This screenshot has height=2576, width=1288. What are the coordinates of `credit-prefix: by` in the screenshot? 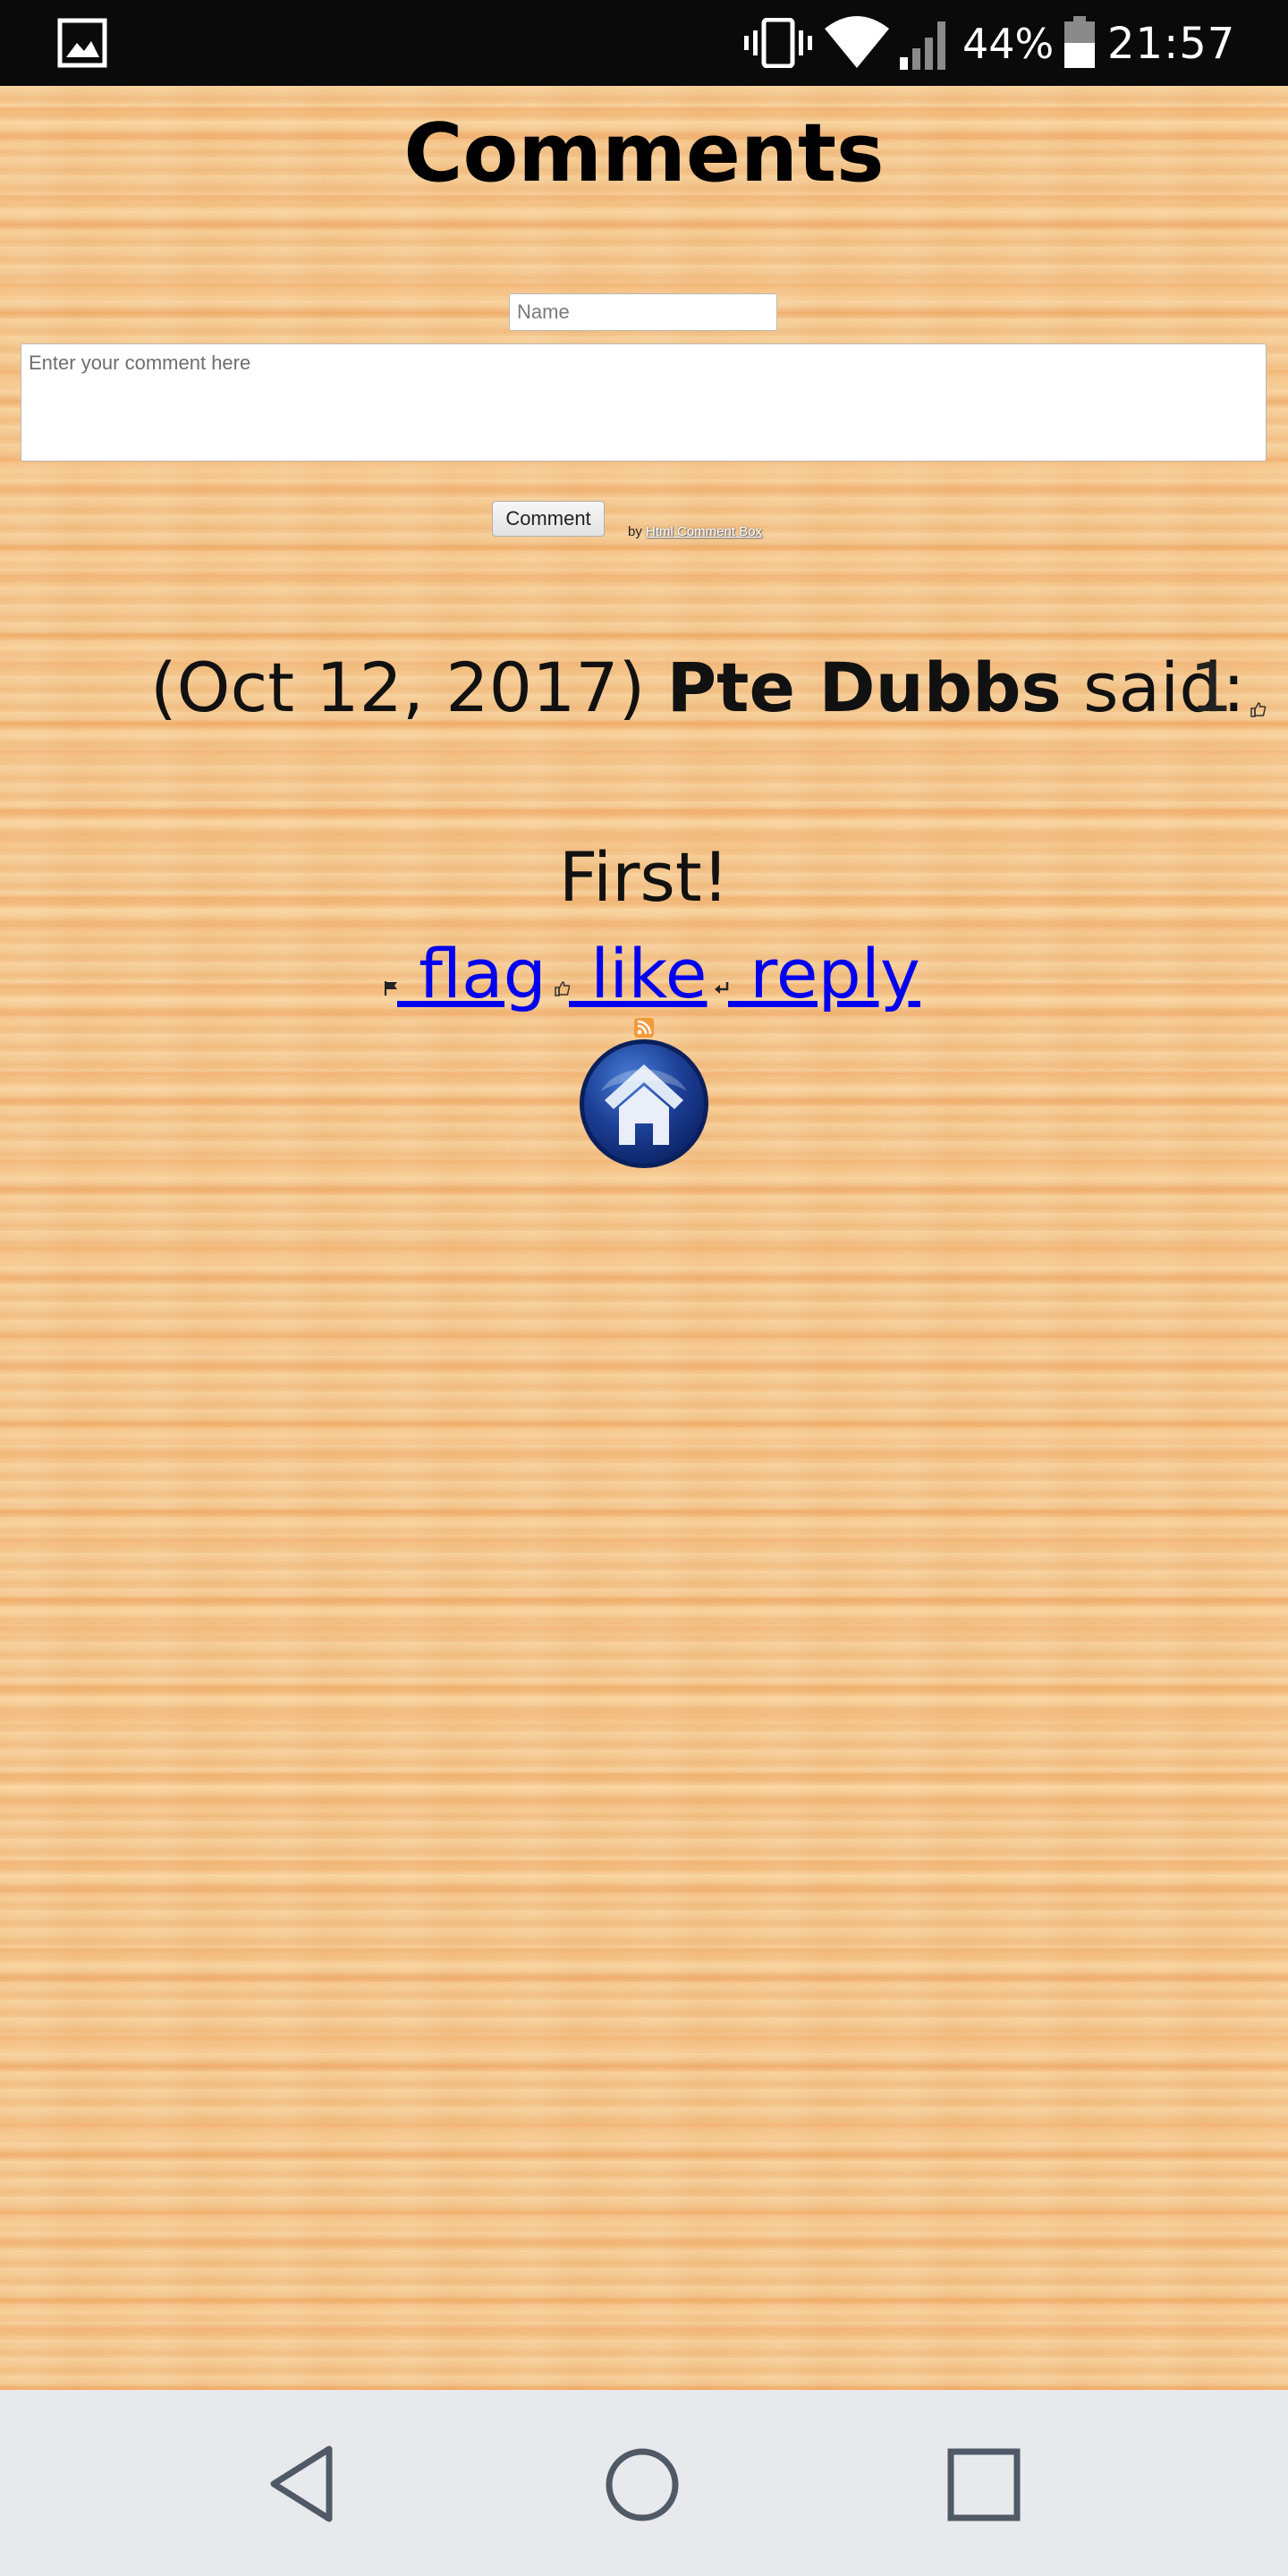 It's located at (635, 531).